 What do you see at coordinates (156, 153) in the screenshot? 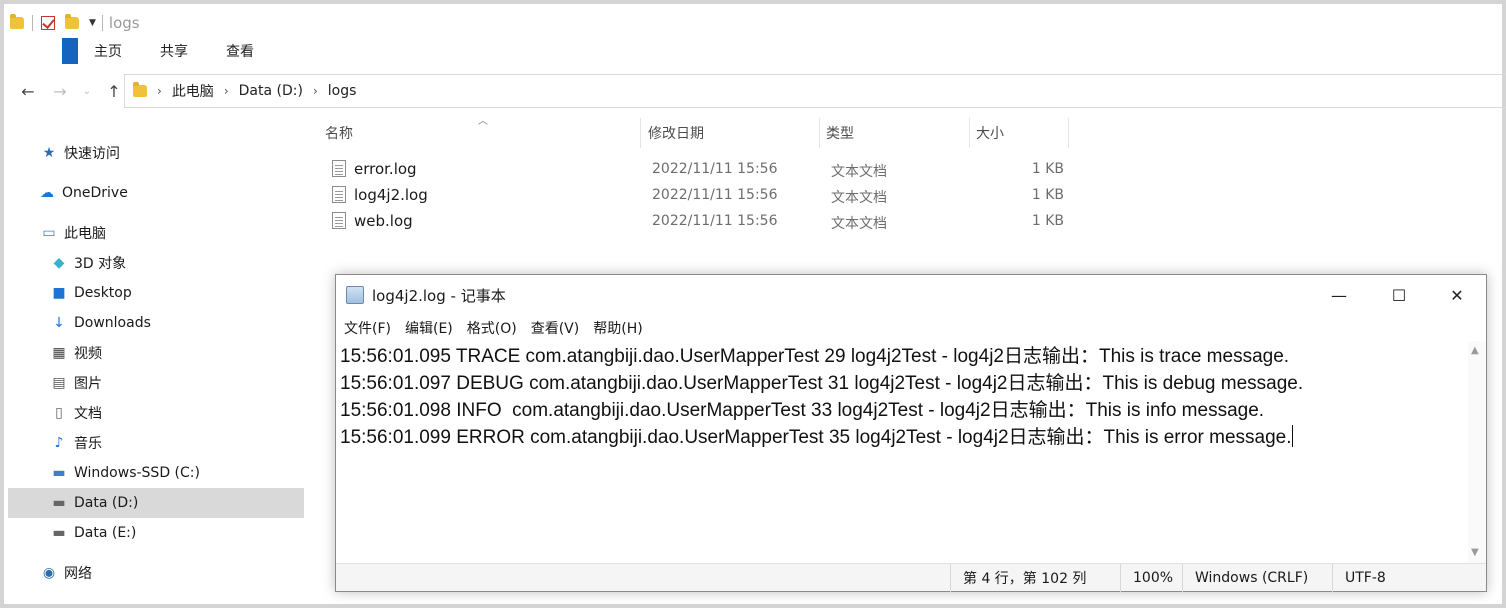
I see `sidebar-item-quick-access: ★ 快速访问` at bounding box center [156, 153].